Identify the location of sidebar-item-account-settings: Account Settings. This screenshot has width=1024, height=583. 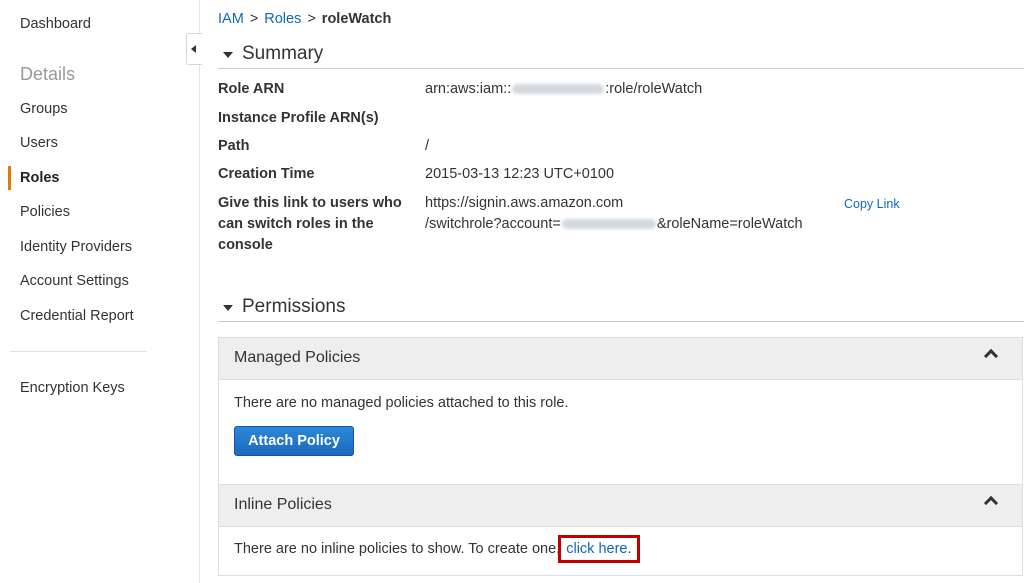
(74, 281).